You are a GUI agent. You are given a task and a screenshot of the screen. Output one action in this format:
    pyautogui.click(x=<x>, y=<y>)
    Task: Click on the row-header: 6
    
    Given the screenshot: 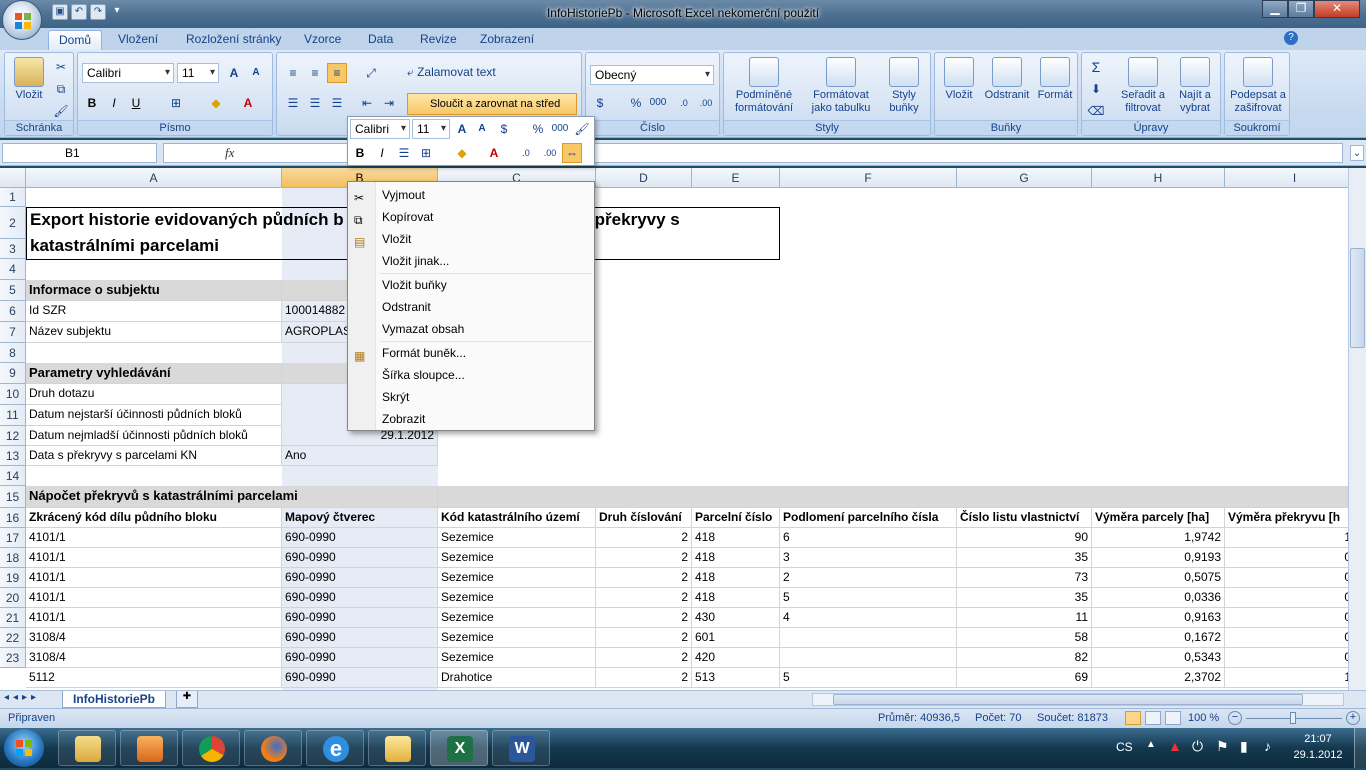 What is the action you would take?
    pyautogui.click(x=13, y=311)
    